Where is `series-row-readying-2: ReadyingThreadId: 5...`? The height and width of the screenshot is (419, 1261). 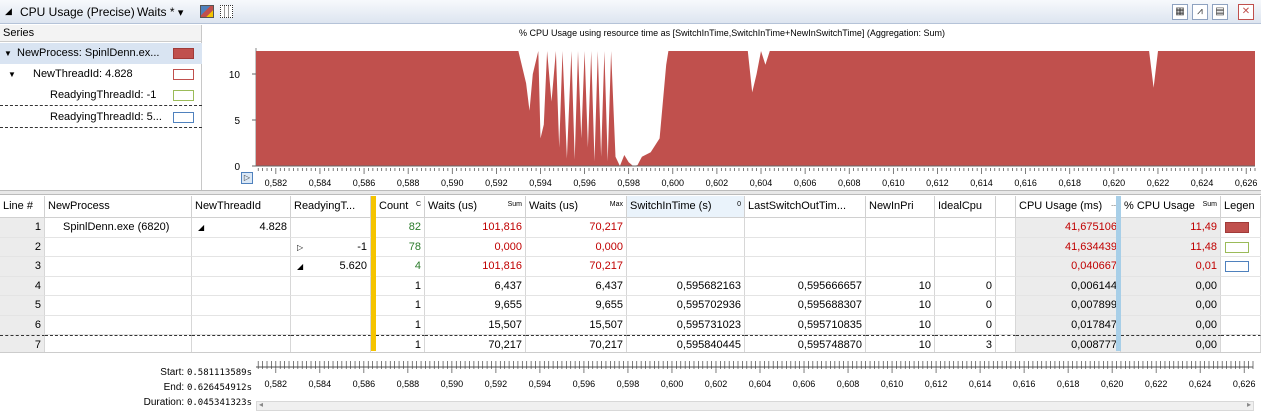 series-row-readying-2: ReadyingThreadId: 5... is located at coordinates (101, 117).